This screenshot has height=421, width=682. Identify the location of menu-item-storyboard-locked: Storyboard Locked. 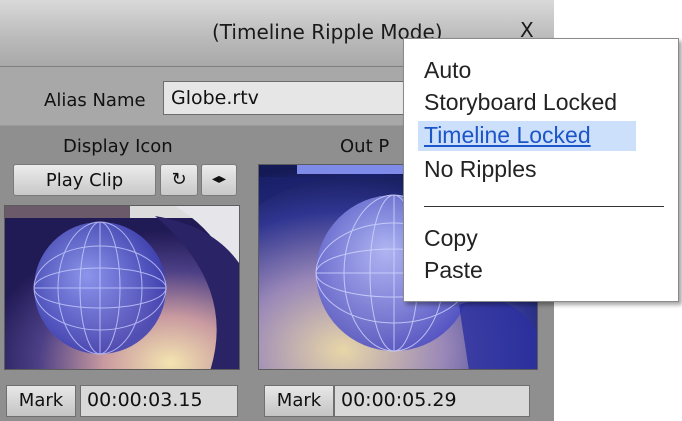
(520, 102).